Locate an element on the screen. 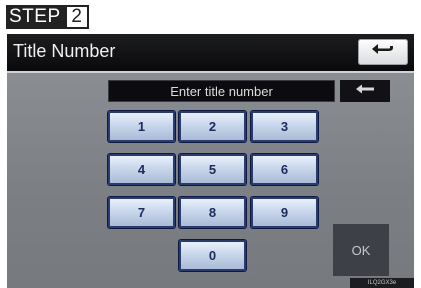  back-button is located at coordinates (383, 52).